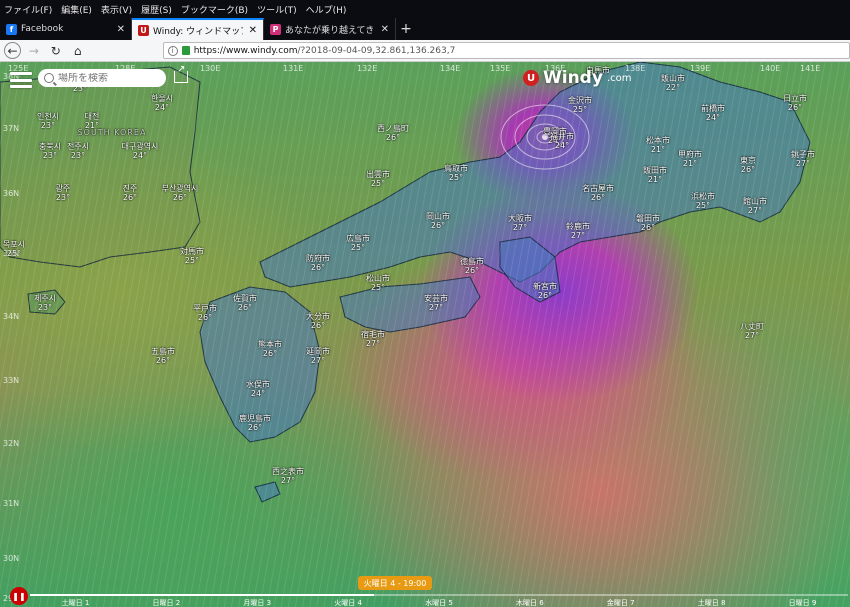  Describe the element at coordinates (14, 249) in the screenshot. I see `city-label: 목포시 25°` at that location.